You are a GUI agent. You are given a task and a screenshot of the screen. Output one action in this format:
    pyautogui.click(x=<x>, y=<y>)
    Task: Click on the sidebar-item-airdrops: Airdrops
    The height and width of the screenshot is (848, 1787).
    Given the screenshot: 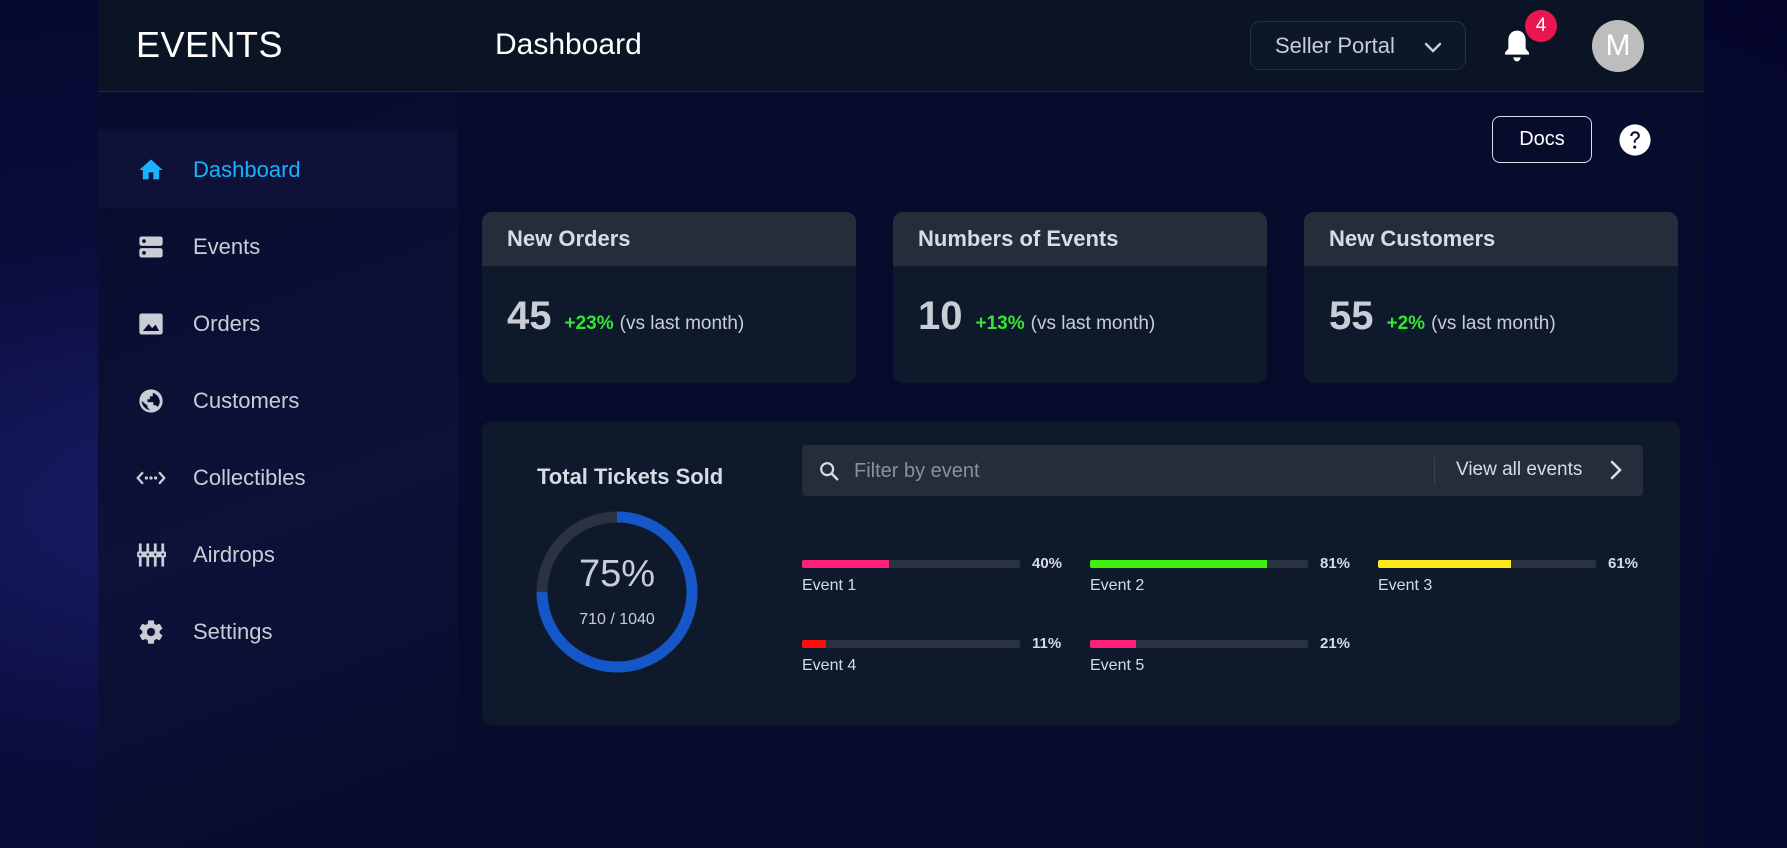 What is the action you would take?
    pyautogui.click(x=277, y=554)
    